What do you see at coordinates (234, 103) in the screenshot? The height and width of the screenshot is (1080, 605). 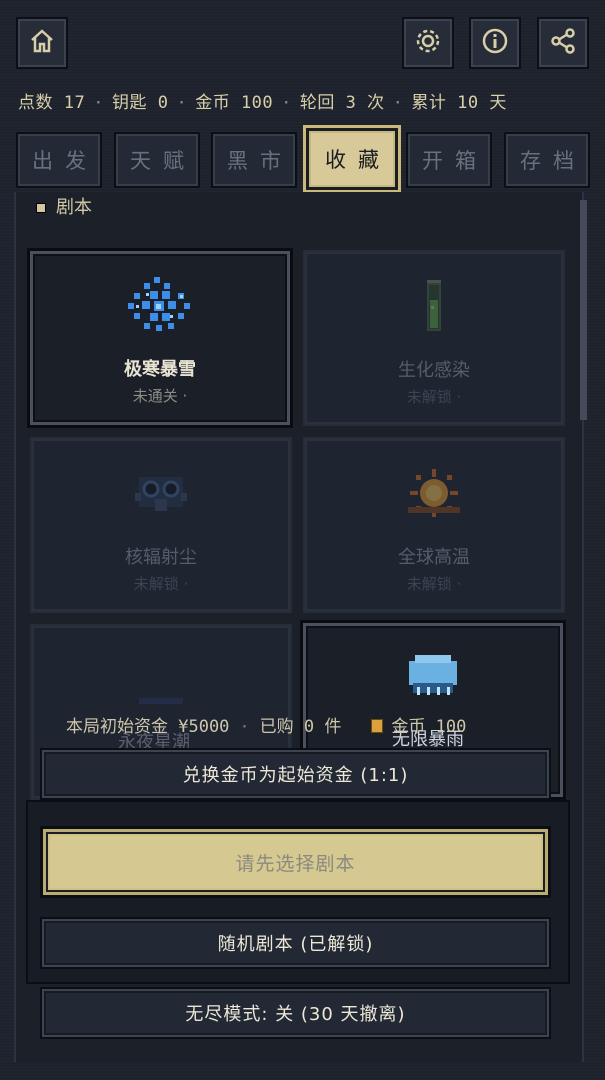 I see `coins-stat: 金币 100` at bounding box center [234, 103].